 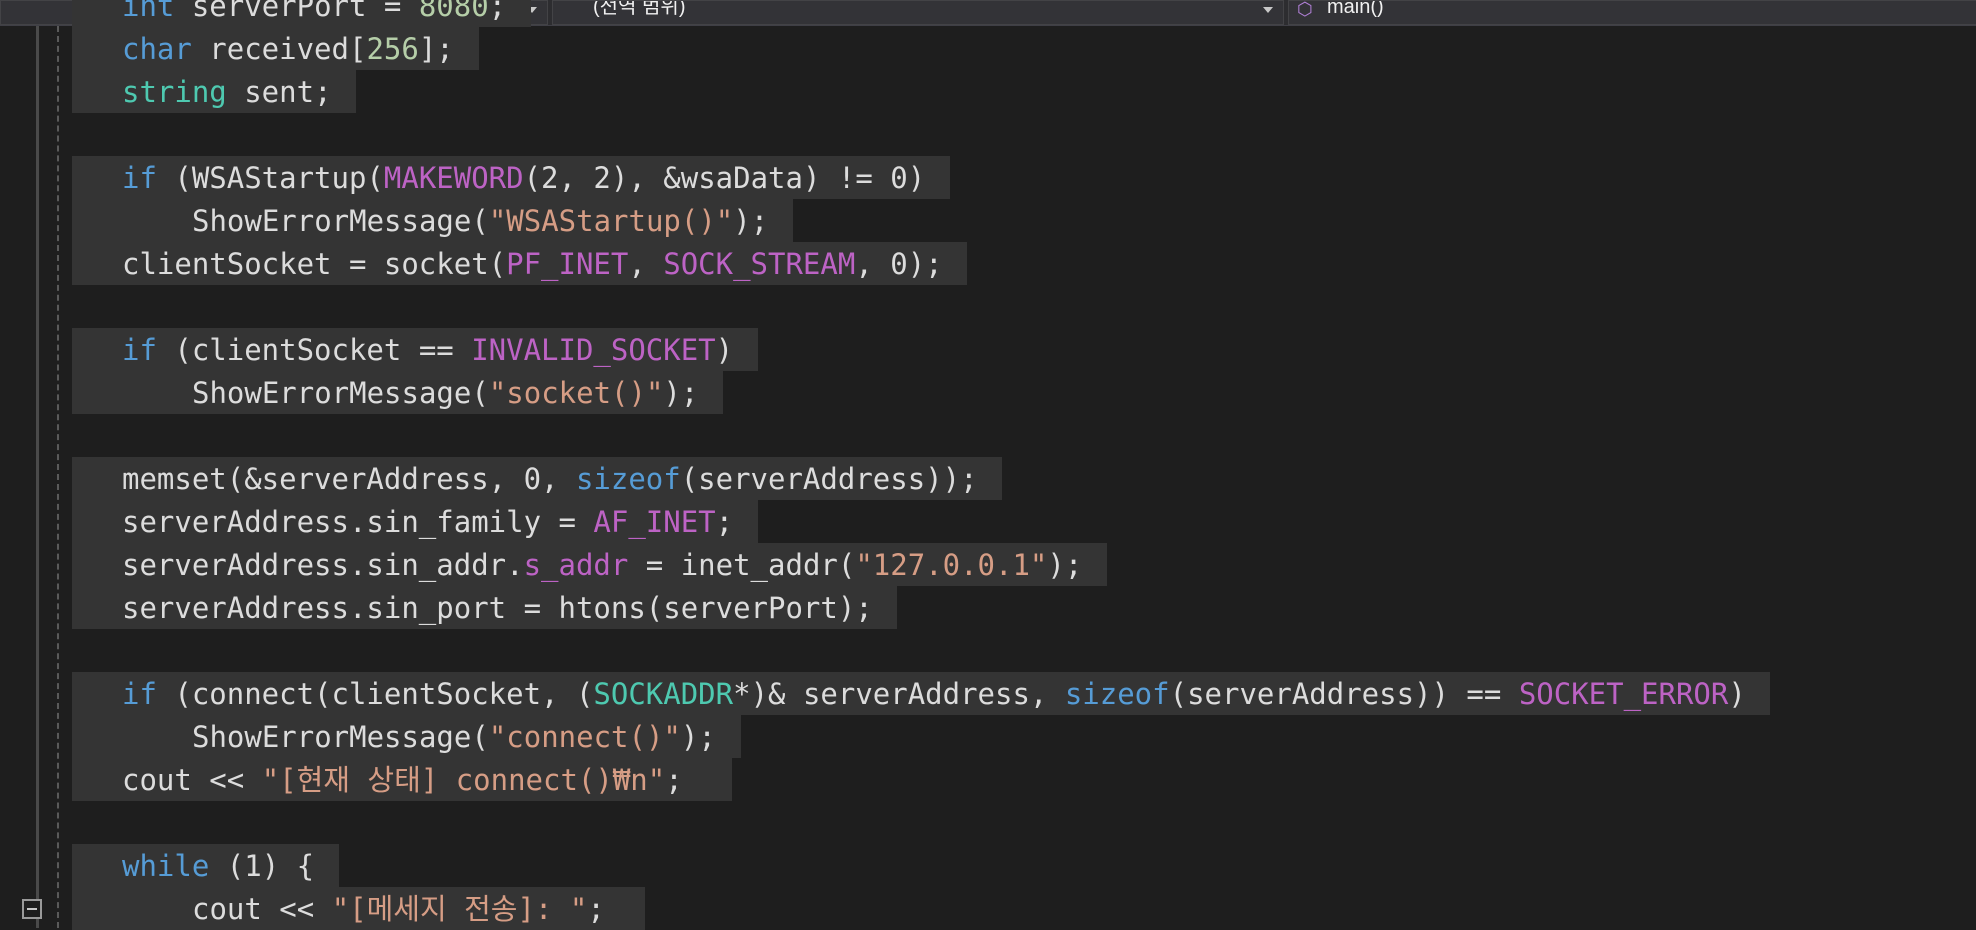 I want to click on code-token: "connect()", so click(x=584, y=737).